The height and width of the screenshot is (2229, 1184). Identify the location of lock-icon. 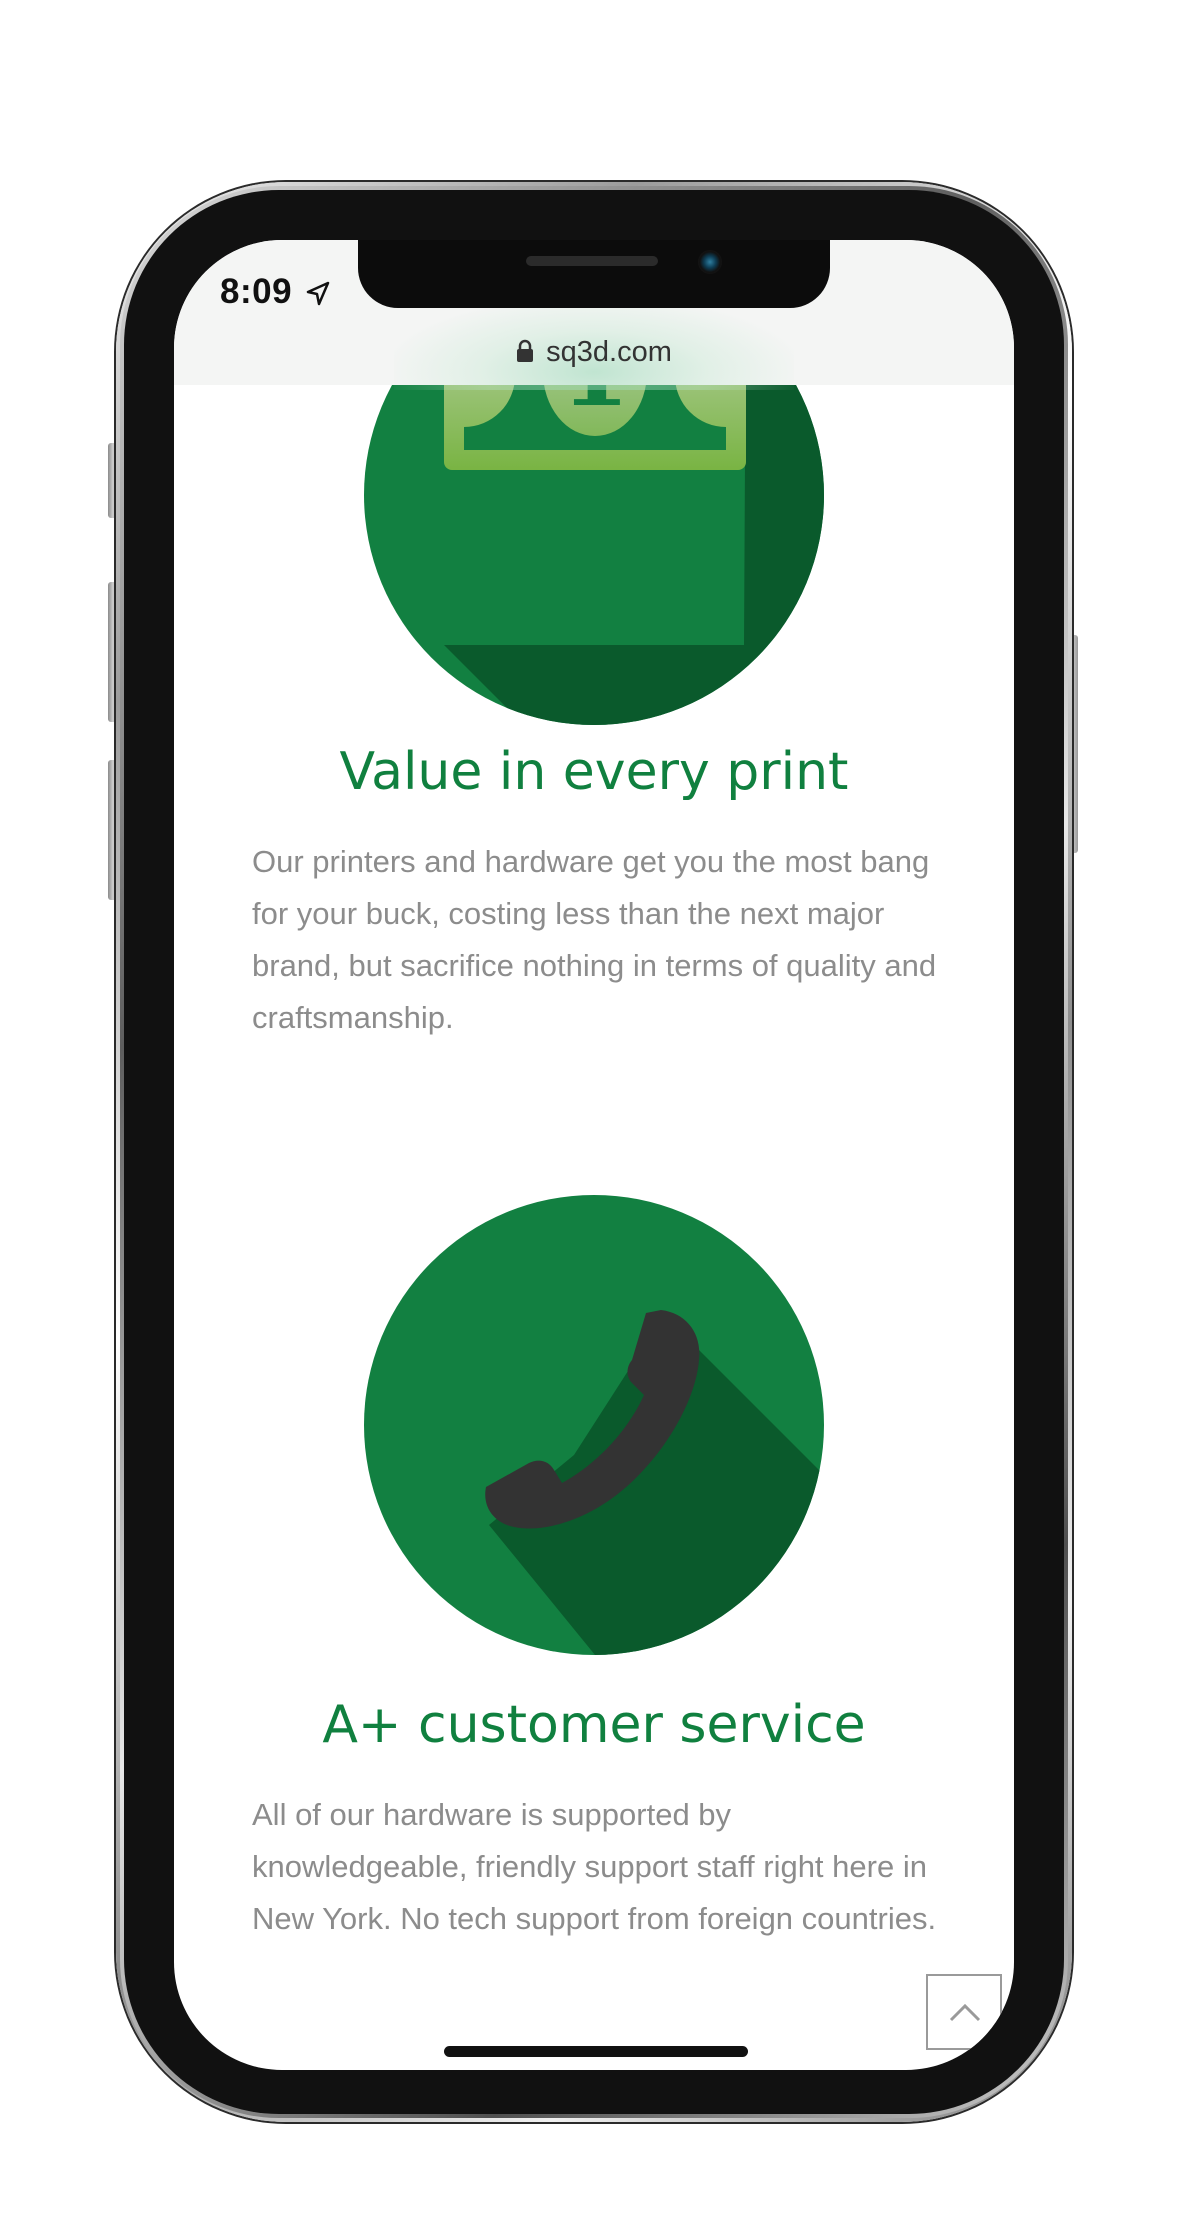
(525, 350).